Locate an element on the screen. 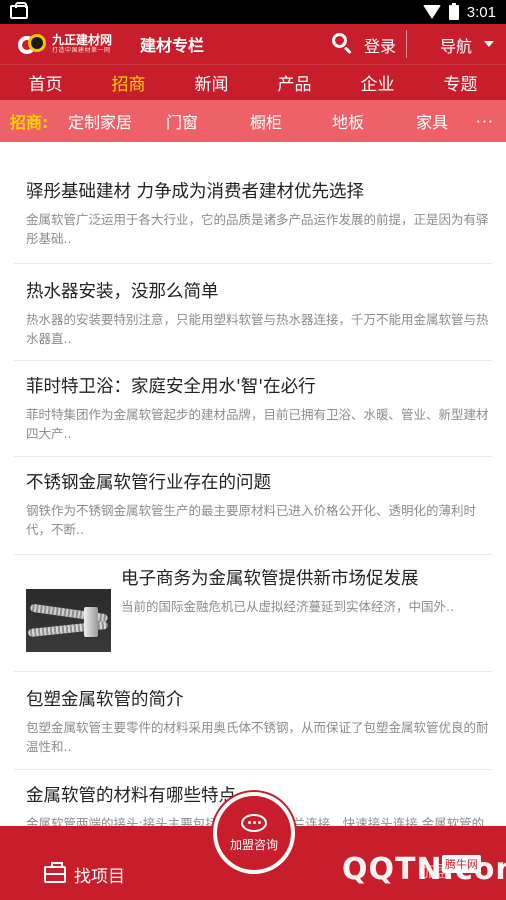  sub-category-bar: 招商: 定制家居 门窗 橱柜 地板 家具 ··· is located at coordinates (253, 121).